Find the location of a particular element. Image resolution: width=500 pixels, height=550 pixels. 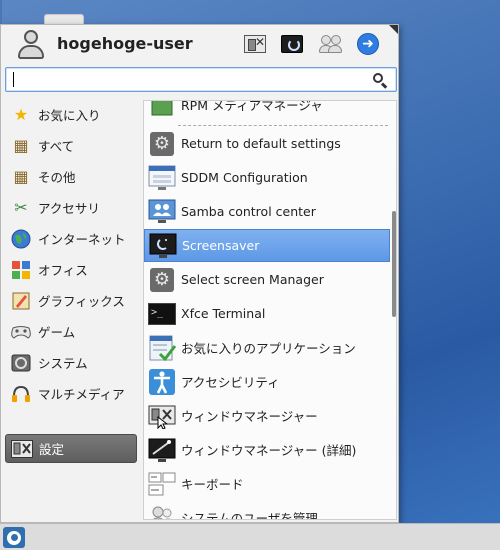

list-divider is located at coordinates (283, 125).